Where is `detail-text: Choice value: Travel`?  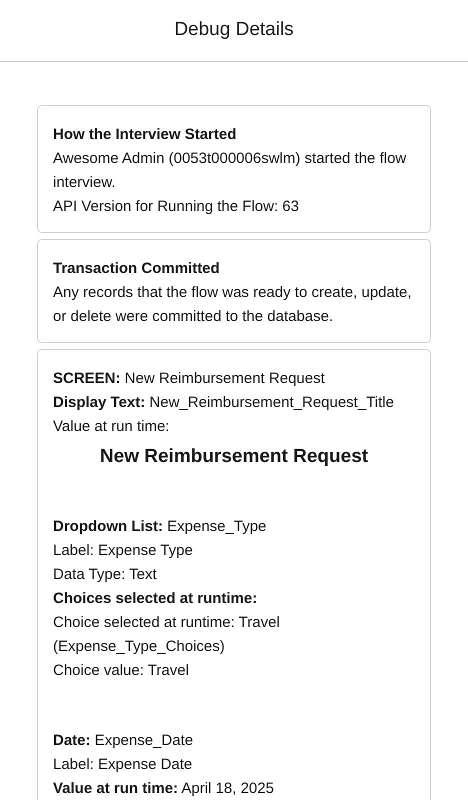
detail-text: Choice value: Travel is located at coordinates (121, 671).